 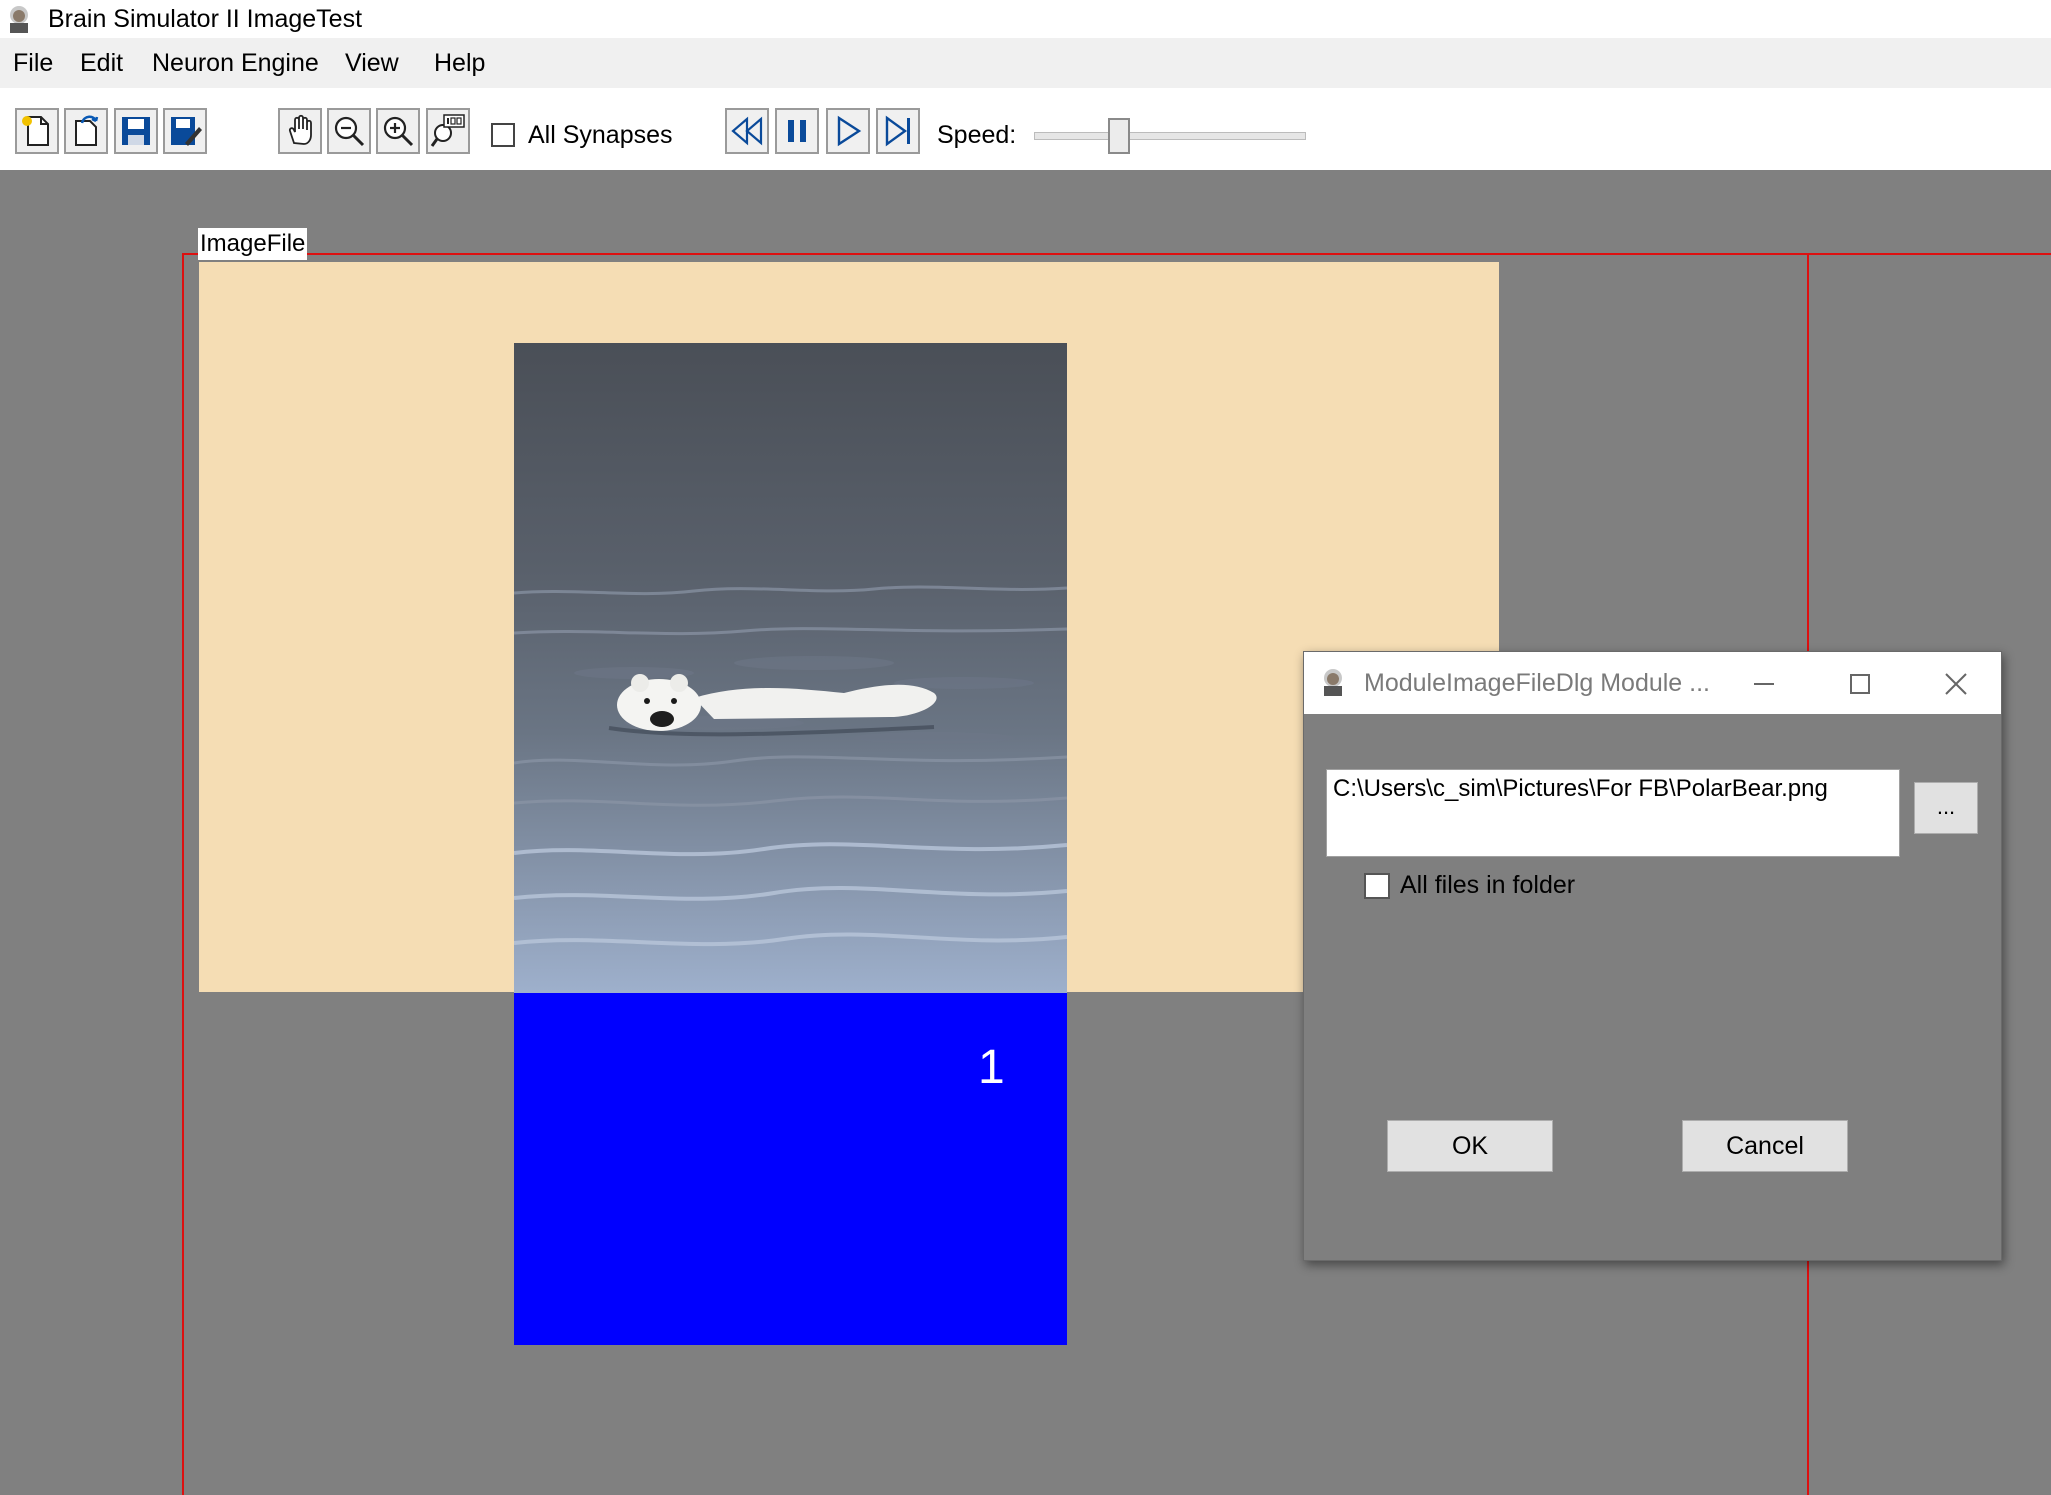 I want to click on menu-file: File, so click(x=33, y=63).